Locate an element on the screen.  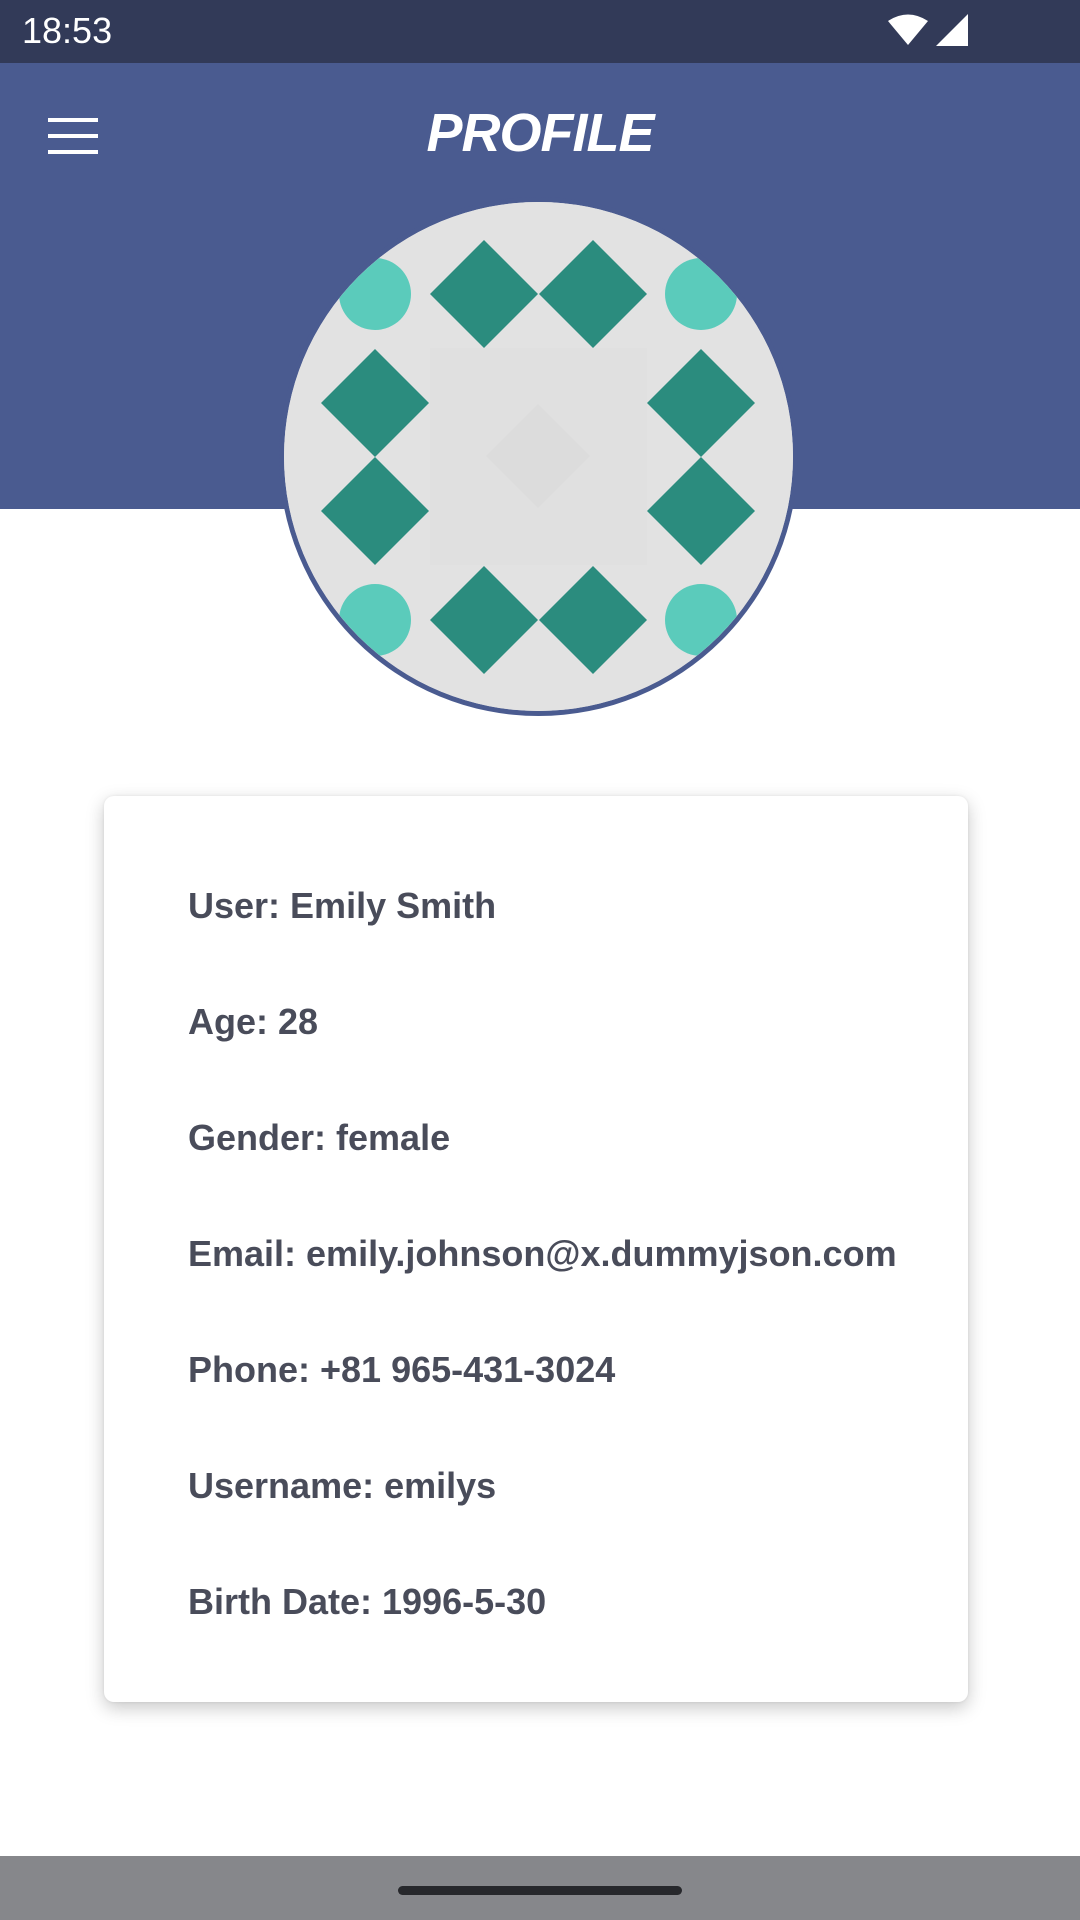
identicon-avatar is located at coordinates (538, 456).